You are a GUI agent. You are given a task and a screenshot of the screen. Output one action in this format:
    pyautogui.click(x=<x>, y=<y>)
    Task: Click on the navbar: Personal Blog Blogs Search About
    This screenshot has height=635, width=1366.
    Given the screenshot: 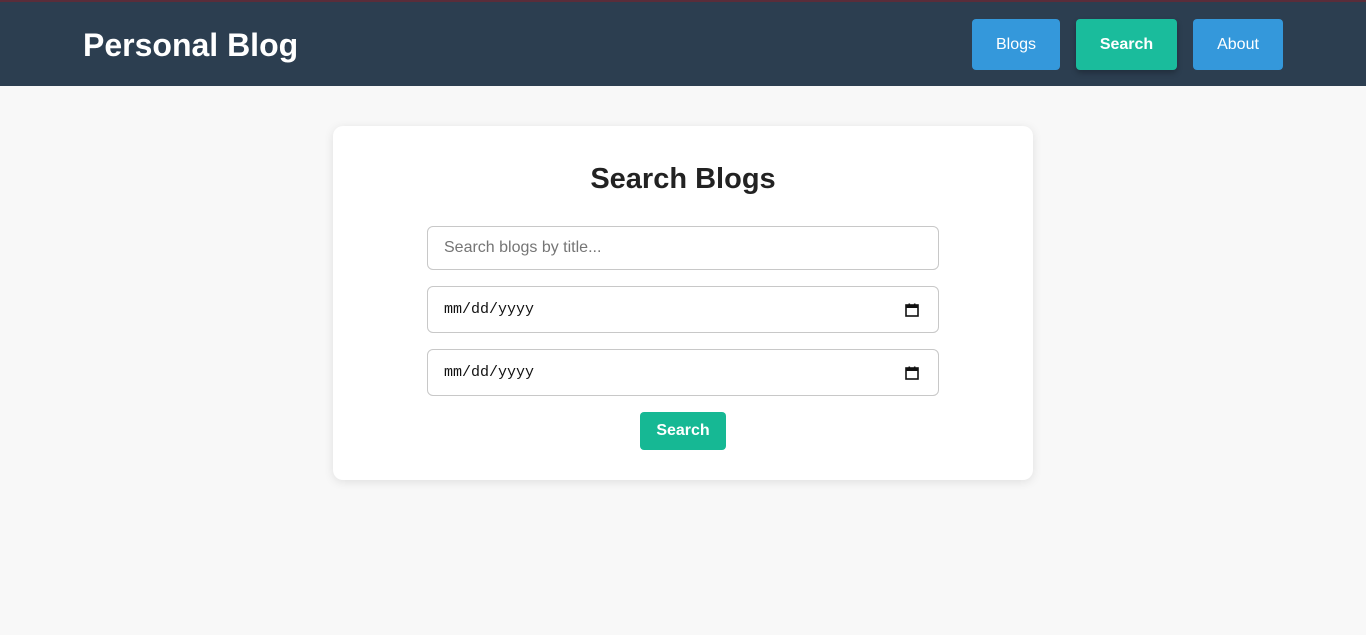 What is the action you would take?
    pyautogui.click(x=683, y=43)
    